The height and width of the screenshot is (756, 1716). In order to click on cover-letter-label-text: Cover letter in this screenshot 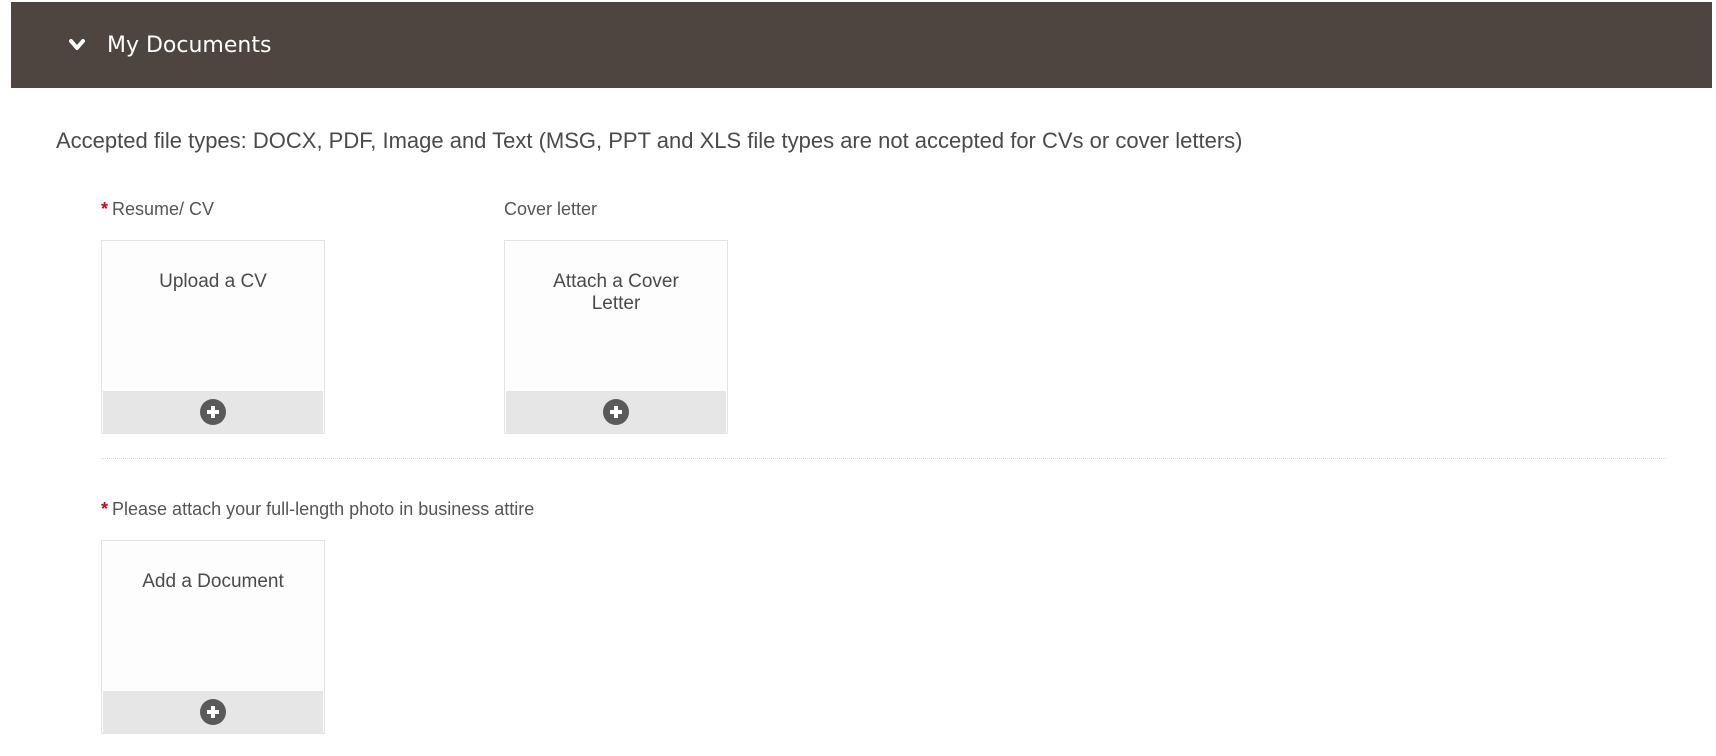, I will do `click(551, 209)`.